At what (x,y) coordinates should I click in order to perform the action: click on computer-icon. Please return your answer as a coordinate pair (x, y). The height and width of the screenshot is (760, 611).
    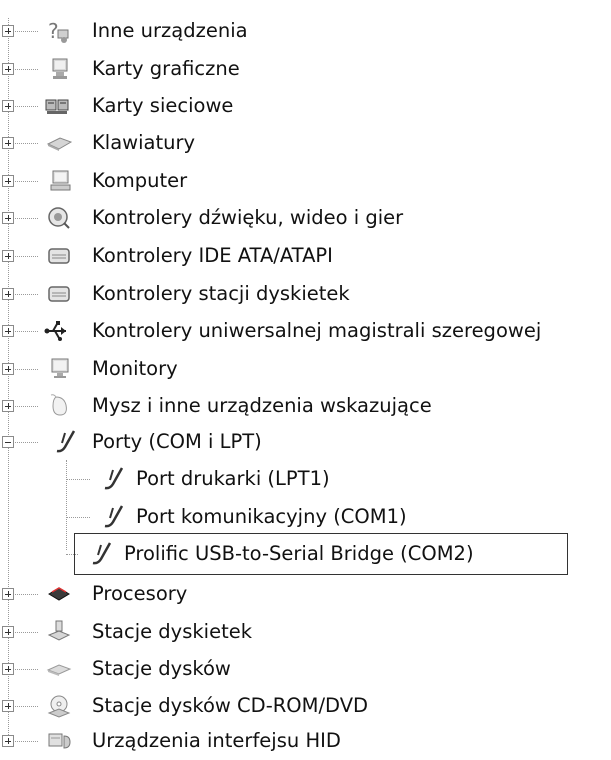
    Looking at the image, I should click on (61, 181).